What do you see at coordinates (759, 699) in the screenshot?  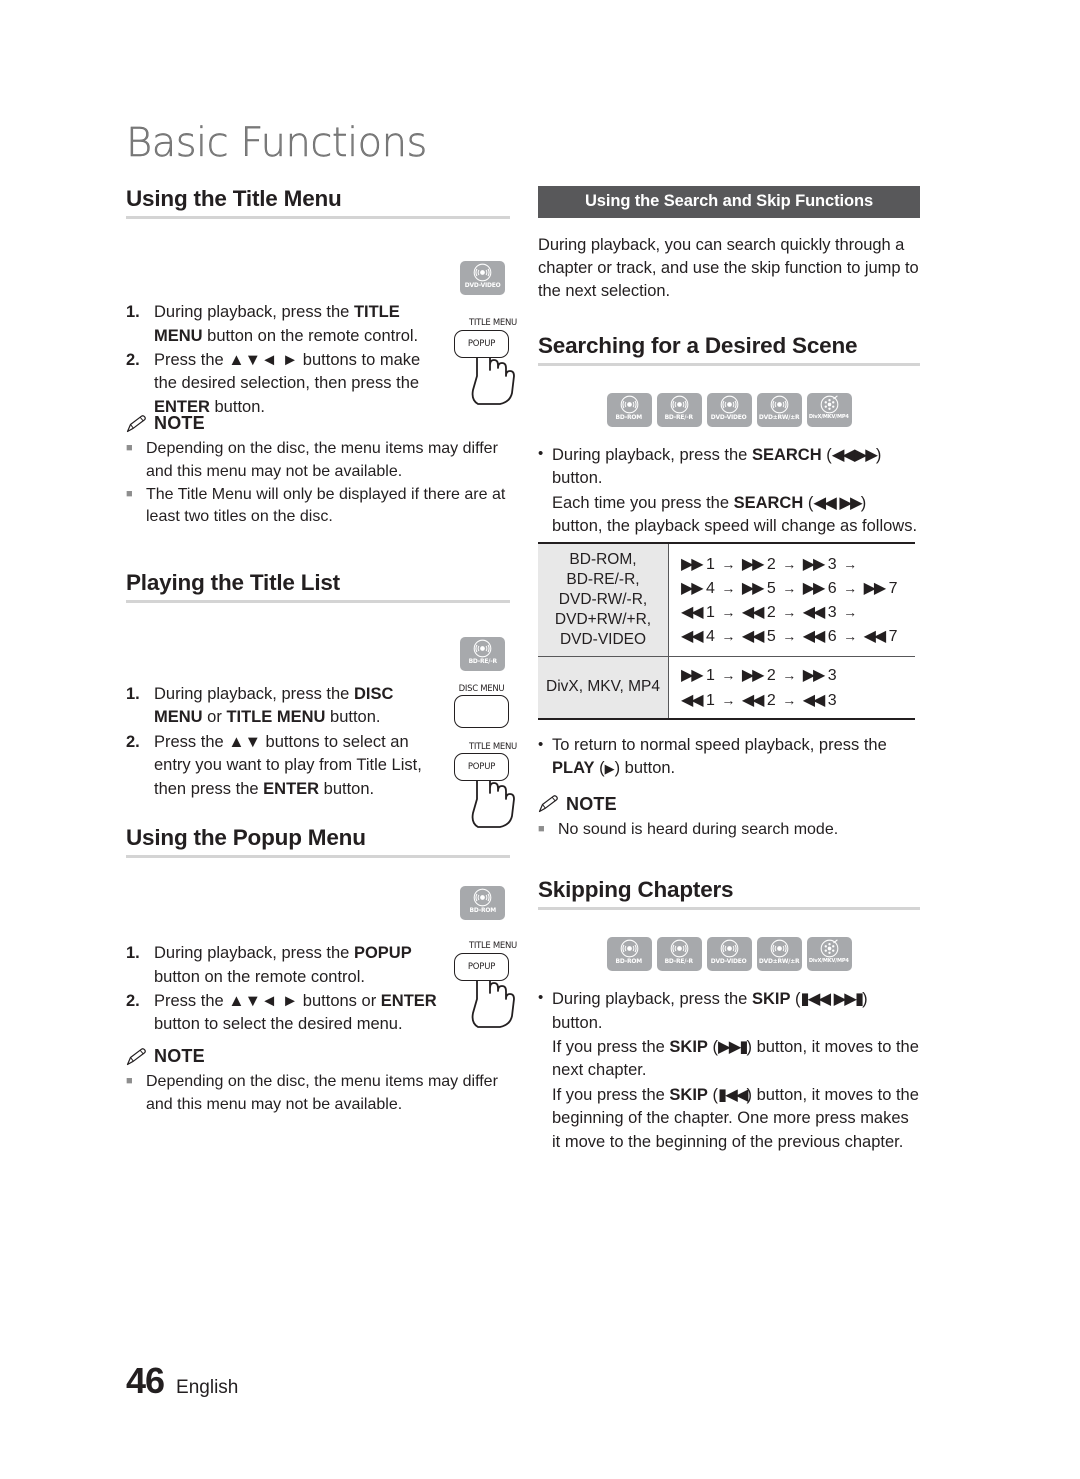 I see `sequence-line: ◀◀ 1 → ◀◀ 2 → ◀◀ 3` at bounding box center [759, 699].